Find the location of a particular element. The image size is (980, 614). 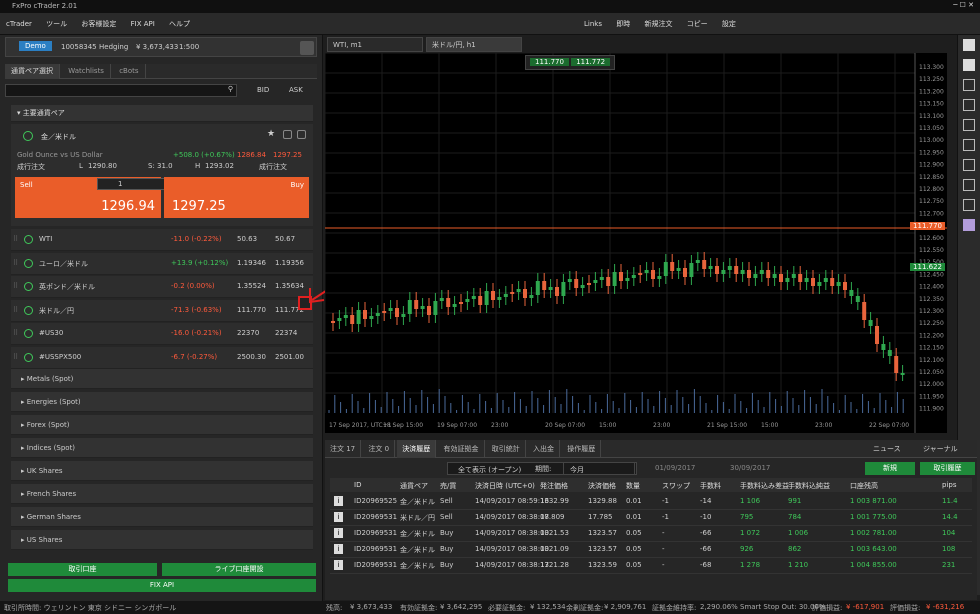

window-controls: ─ ☐ ✕ is located at coordinates (963, 5).